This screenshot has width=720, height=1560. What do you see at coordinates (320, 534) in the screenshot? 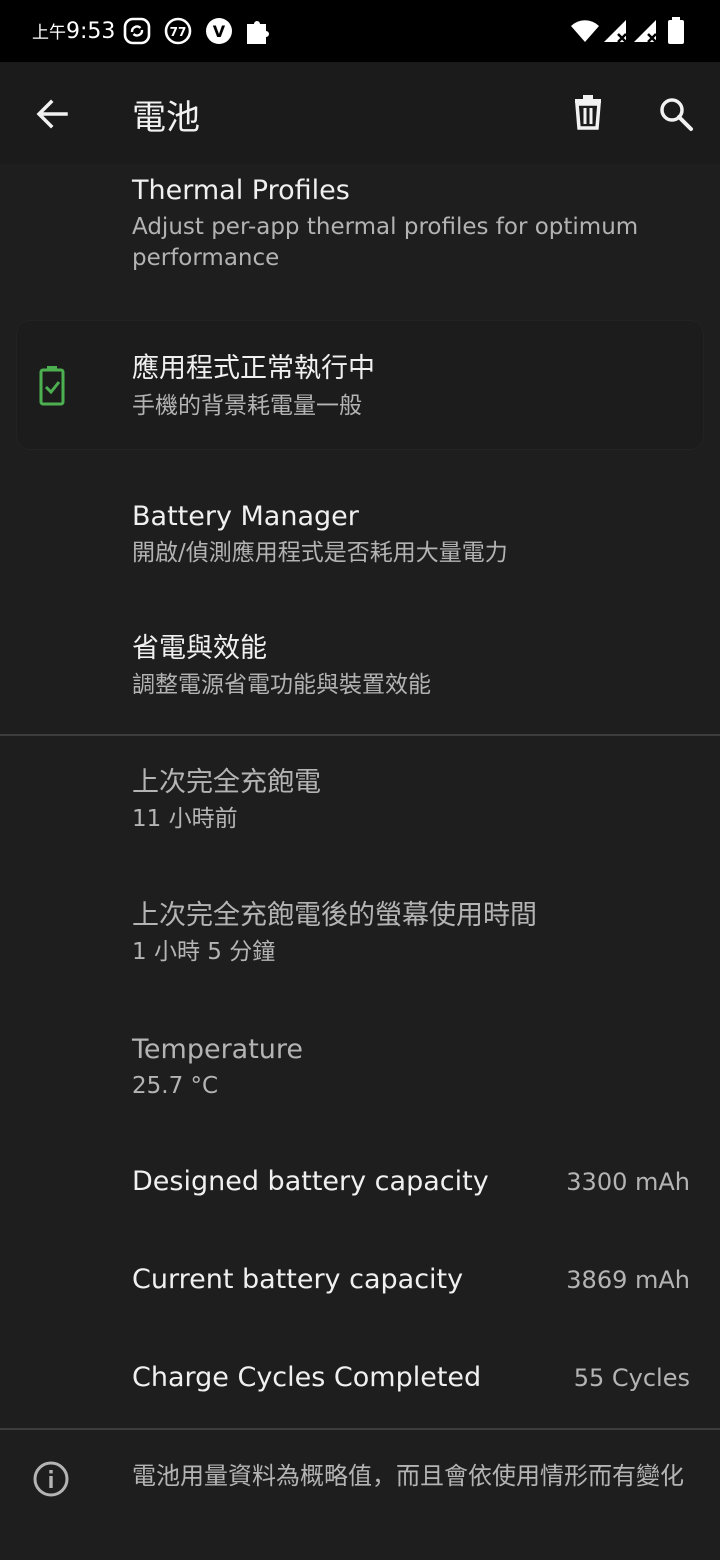
I see `battery-manager-item: Battery Manager 開啟/偵測應用程式是否耗用大量電力` at bounding box center [320, 534].